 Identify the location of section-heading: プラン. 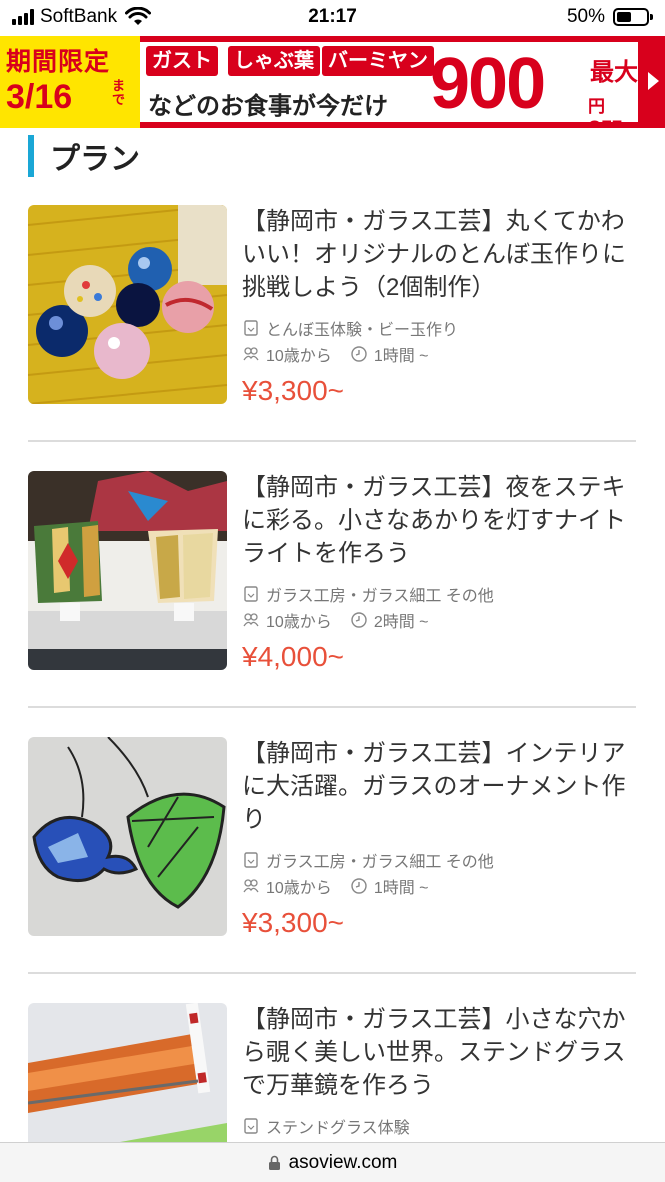
(84, 156).